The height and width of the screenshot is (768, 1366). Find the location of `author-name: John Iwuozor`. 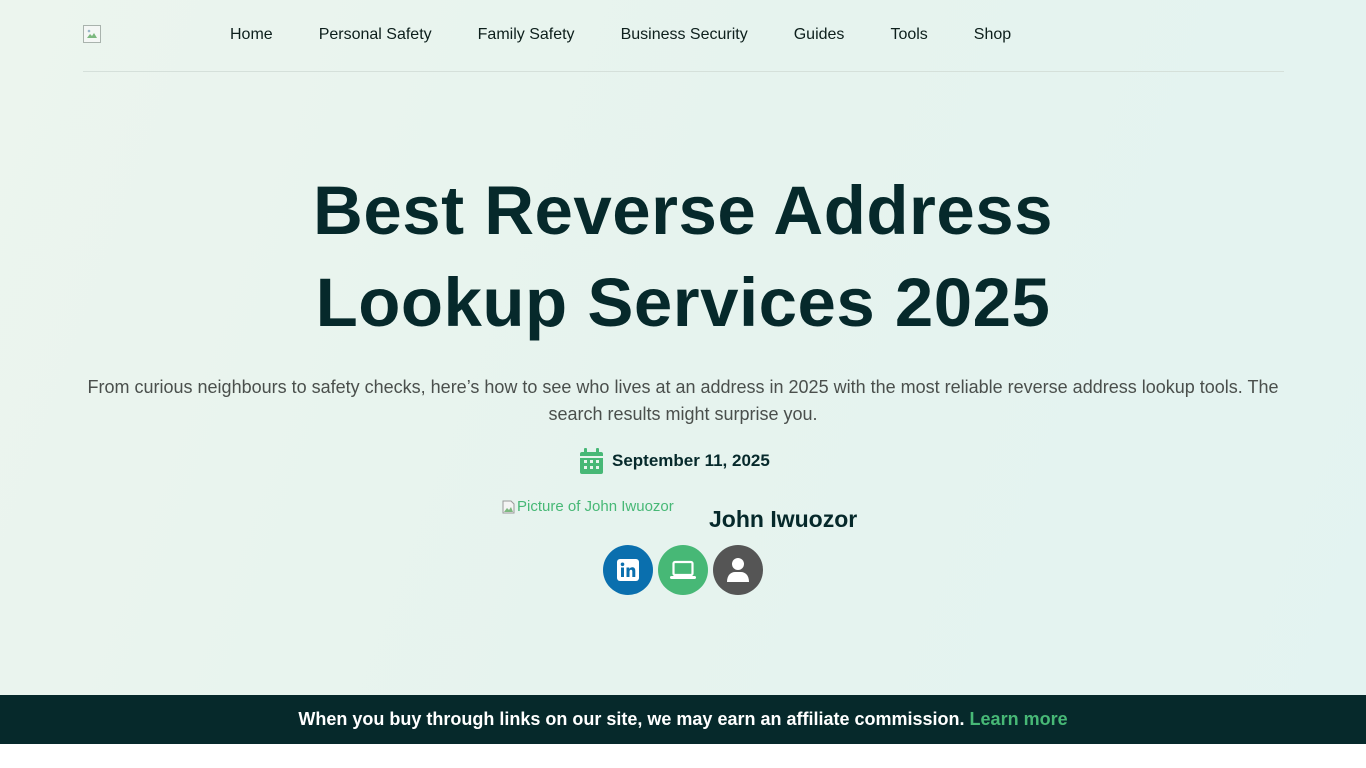

author-name: John Iwuozor is located at coordinates (783, 519).